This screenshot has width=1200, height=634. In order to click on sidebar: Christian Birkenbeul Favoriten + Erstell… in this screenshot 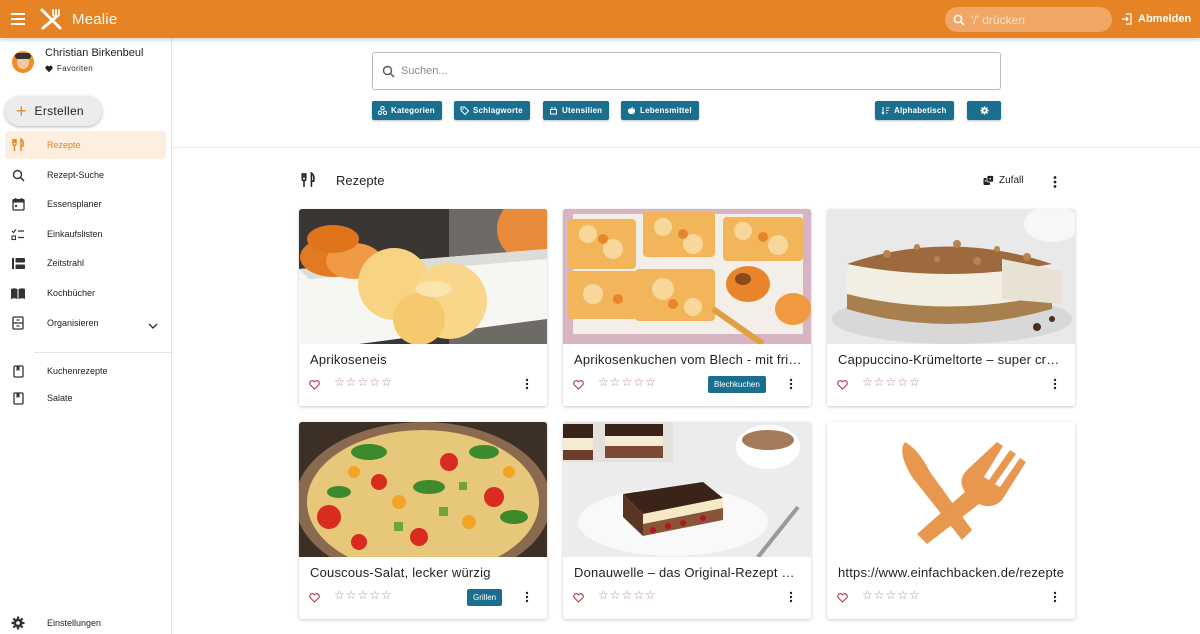, I will do `click(86, 336)`.